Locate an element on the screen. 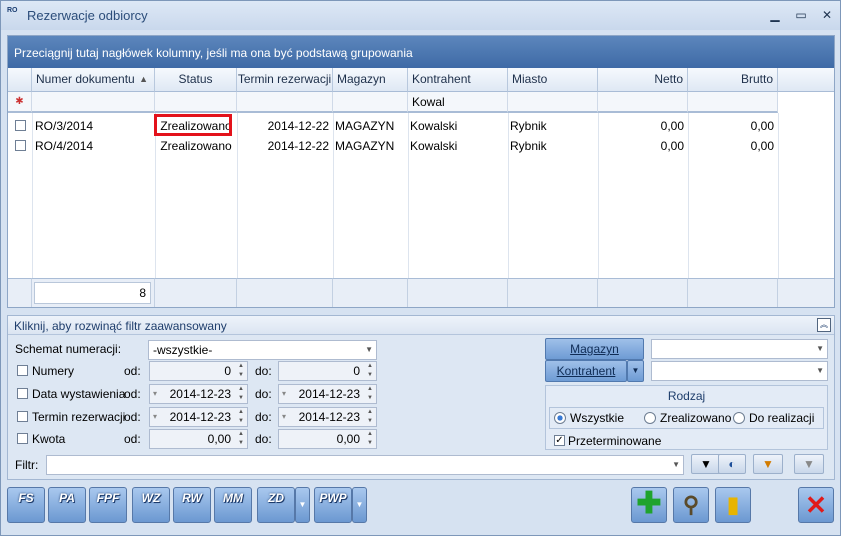  schemat-label: Schemat numeracji: is located at coordinates (68, 349).